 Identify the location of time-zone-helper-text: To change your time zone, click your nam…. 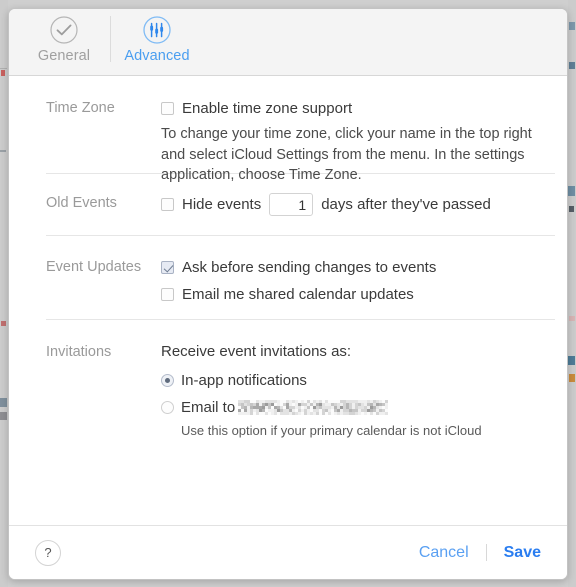
(346, 154).